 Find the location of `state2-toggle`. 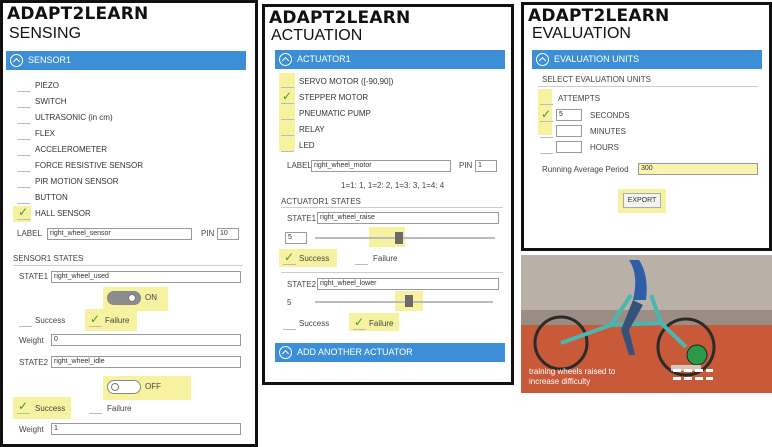

state2-toggle is located at coordinates (124, 387).